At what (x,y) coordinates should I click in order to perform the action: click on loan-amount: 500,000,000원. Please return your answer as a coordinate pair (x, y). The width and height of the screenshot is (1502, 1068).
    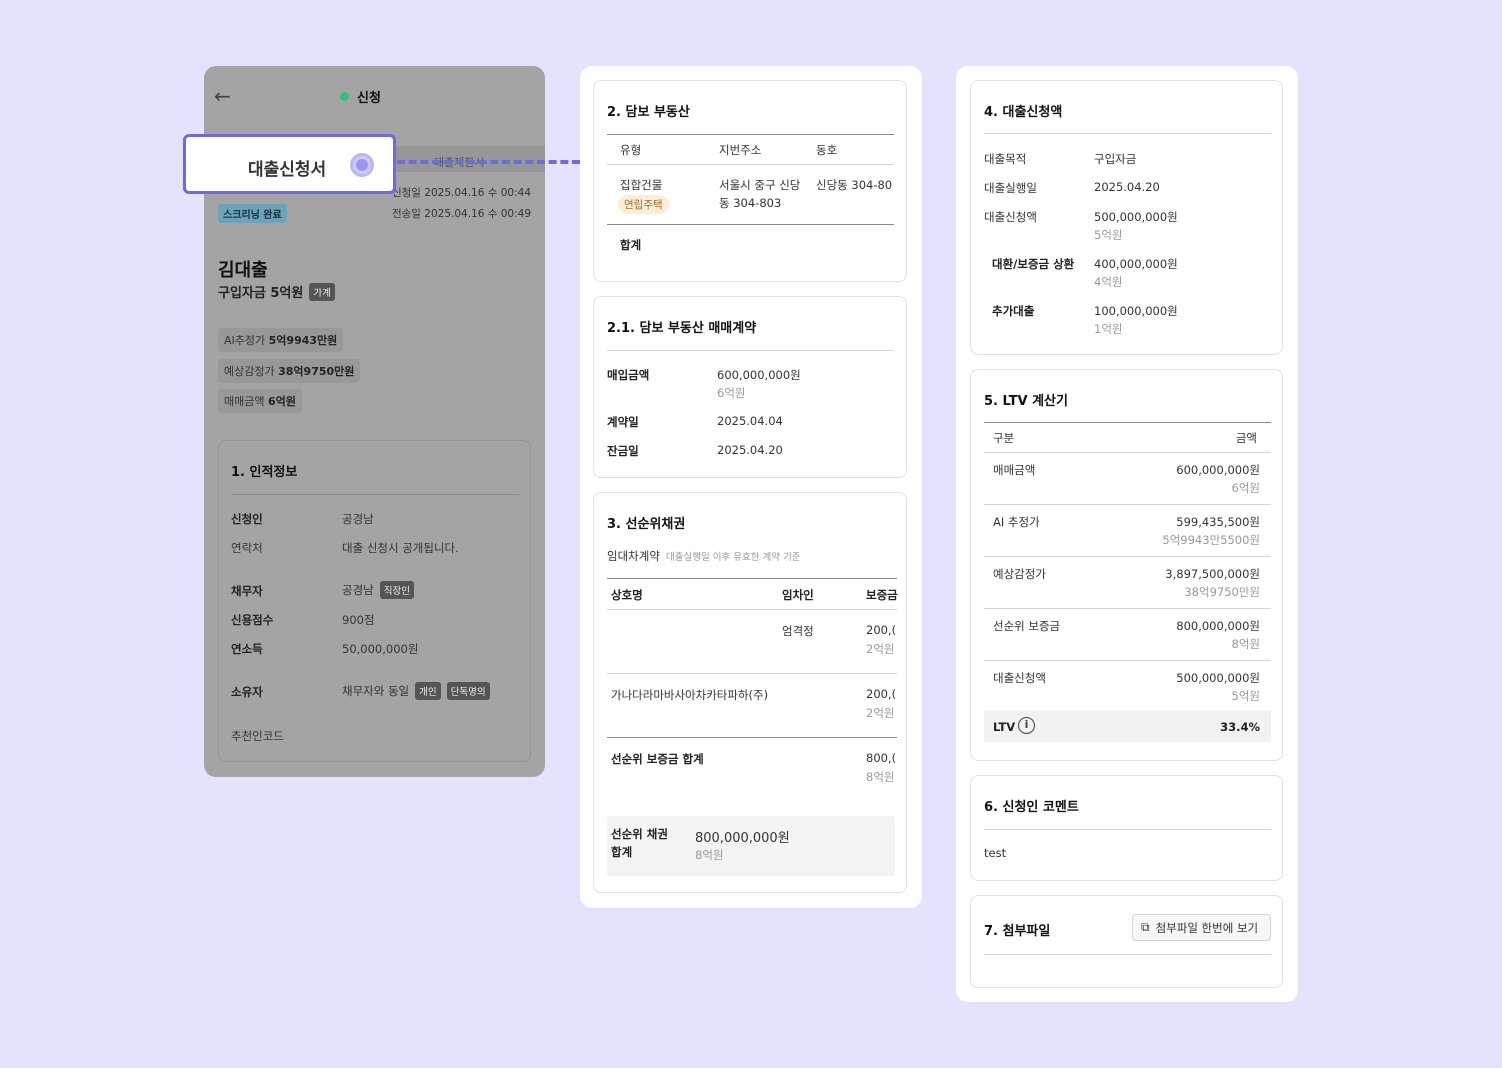
    Looking at the image, I should click on (1136, 217).